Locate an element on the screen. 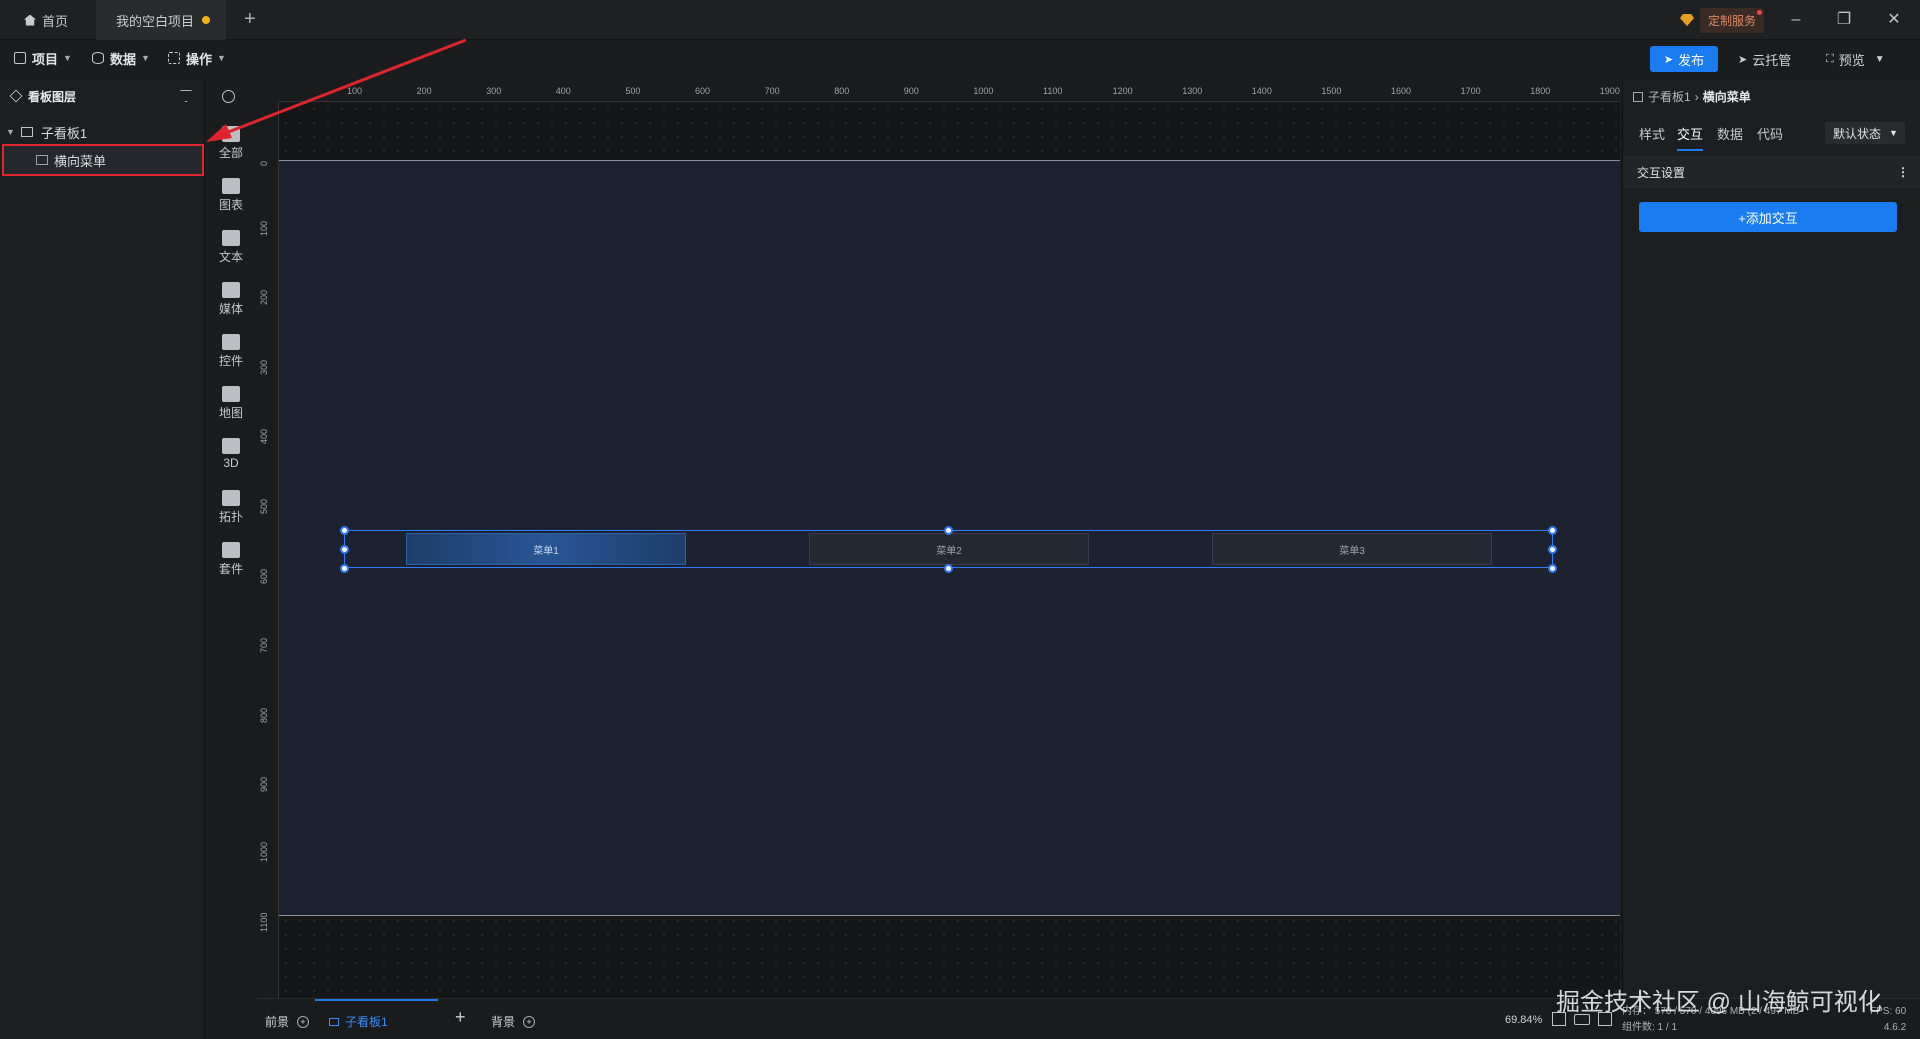 This screenshot has width=1920, height=1039. menu-project: 项目 ▼ is located at coordinates (43, 58).